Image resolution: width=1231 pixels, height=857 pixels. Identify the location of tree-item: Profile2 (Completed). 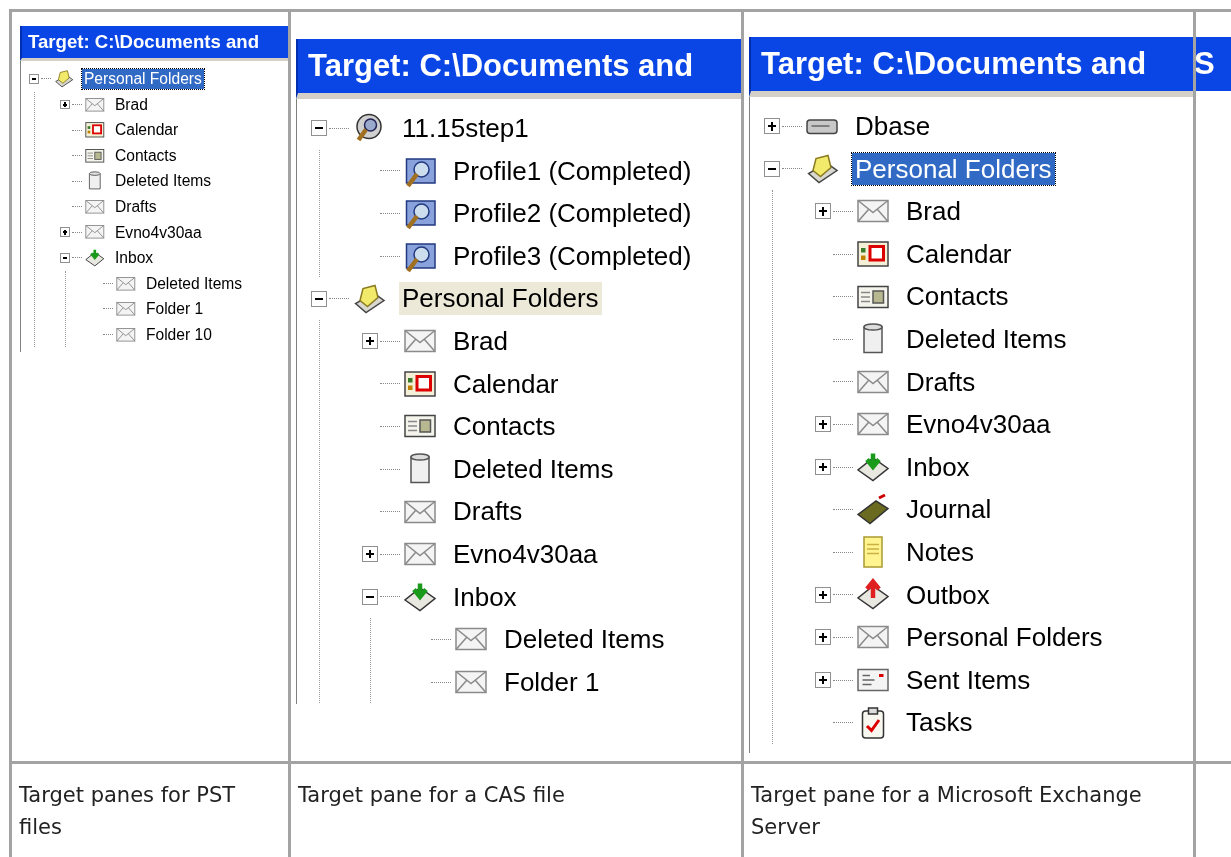
(572, 213).